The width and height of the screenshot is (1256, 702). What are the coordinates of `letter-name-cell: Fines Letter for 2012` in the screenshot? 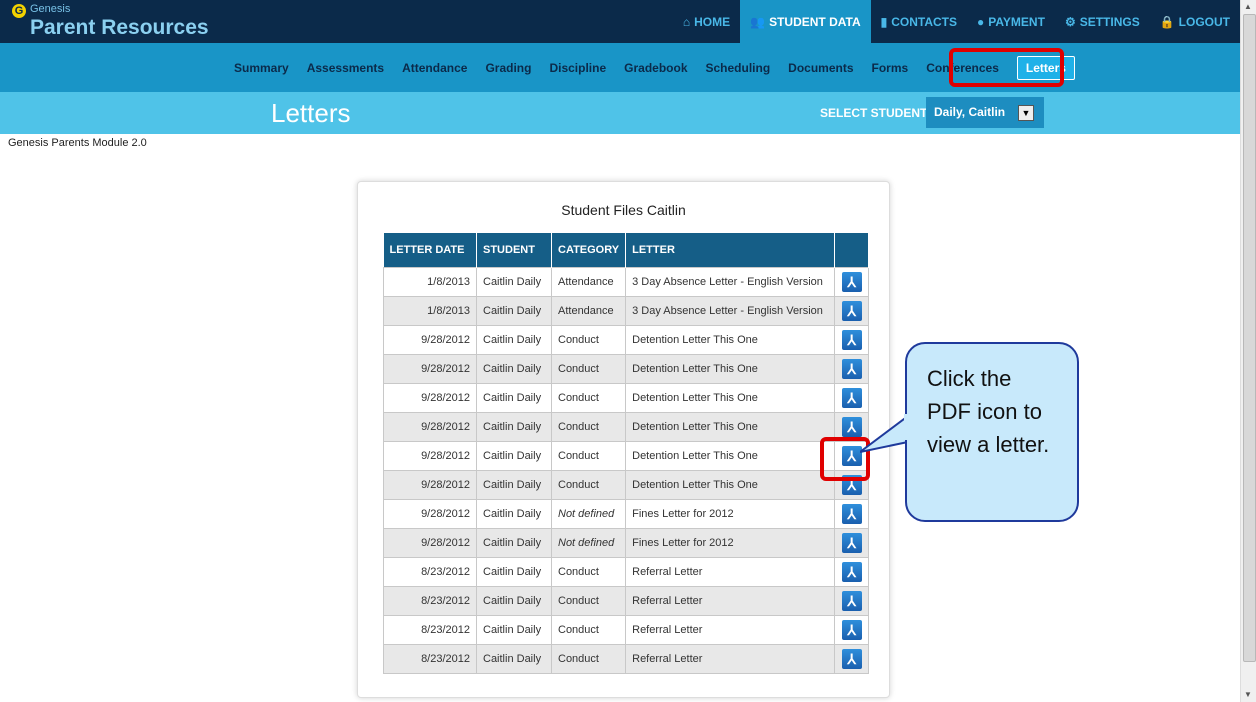 It's located at (730, 543).